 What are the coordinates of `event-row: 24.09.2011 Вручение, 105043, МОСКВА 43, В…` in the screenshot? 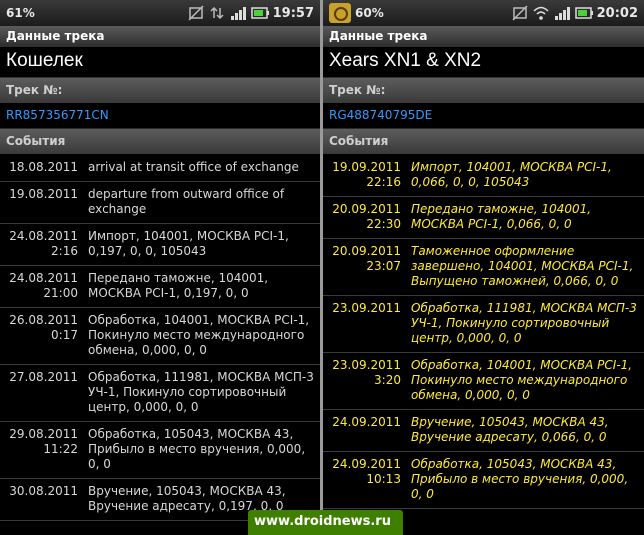 It's located at (483, 431).